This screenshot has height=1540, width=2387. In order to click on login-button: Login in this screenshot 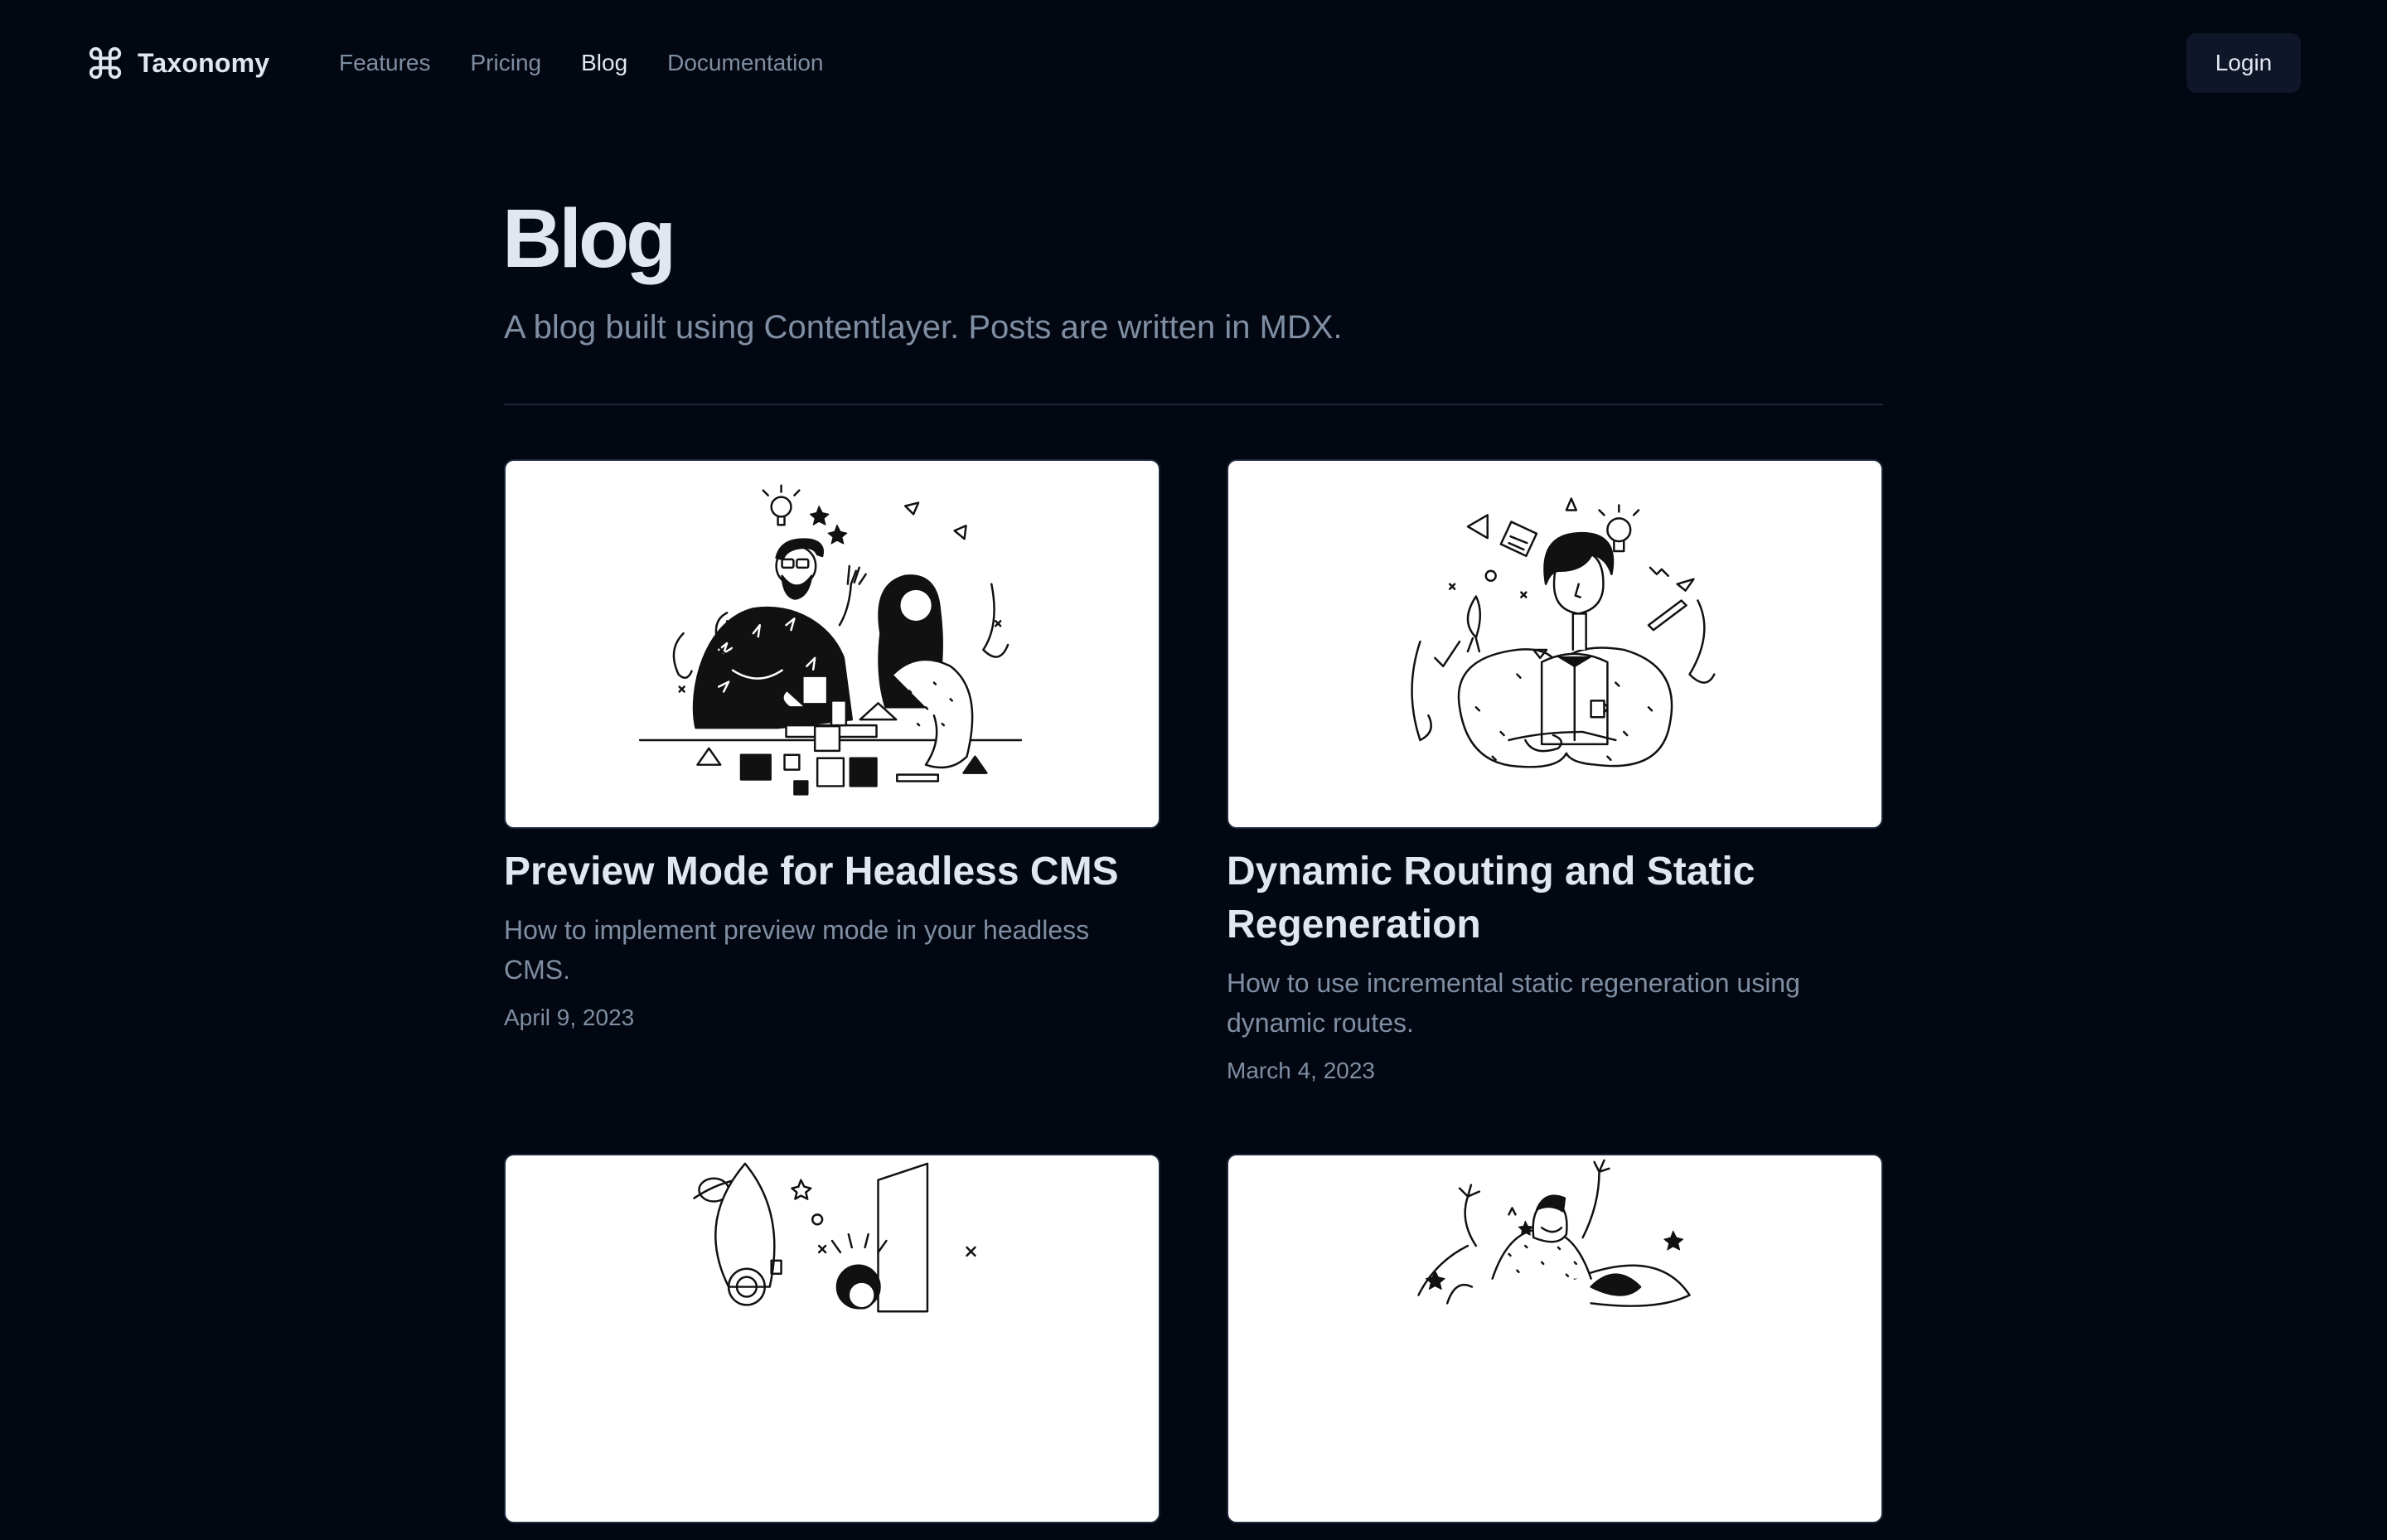, I will do `click(2243, 63)`.